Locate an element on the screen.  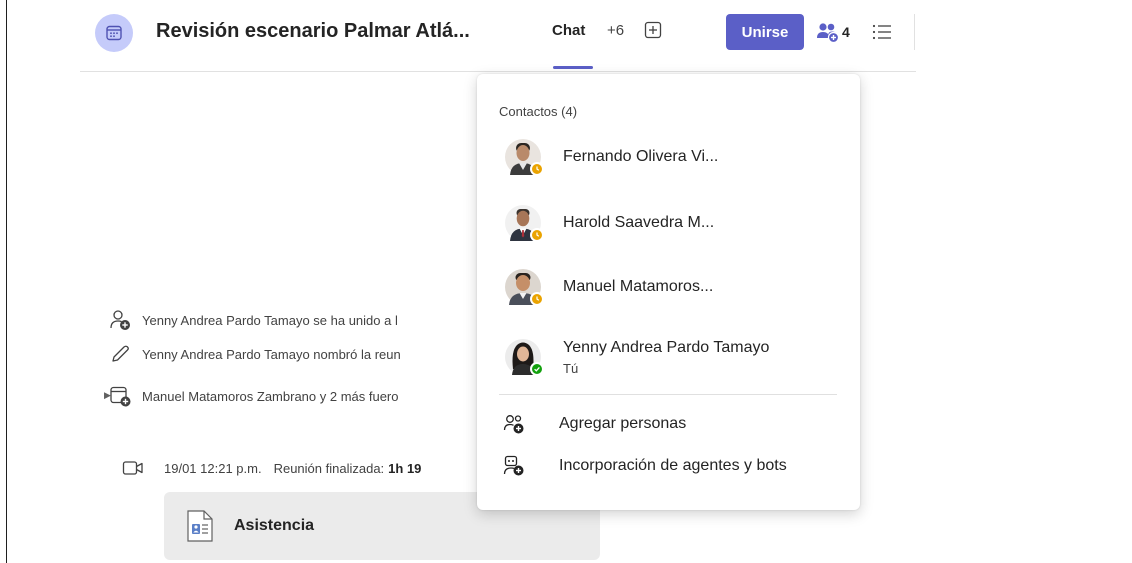
feed-event-renamed: Yenny Andrea Pardo Tamayo nombró la reun is located at coordinates (254, 354).